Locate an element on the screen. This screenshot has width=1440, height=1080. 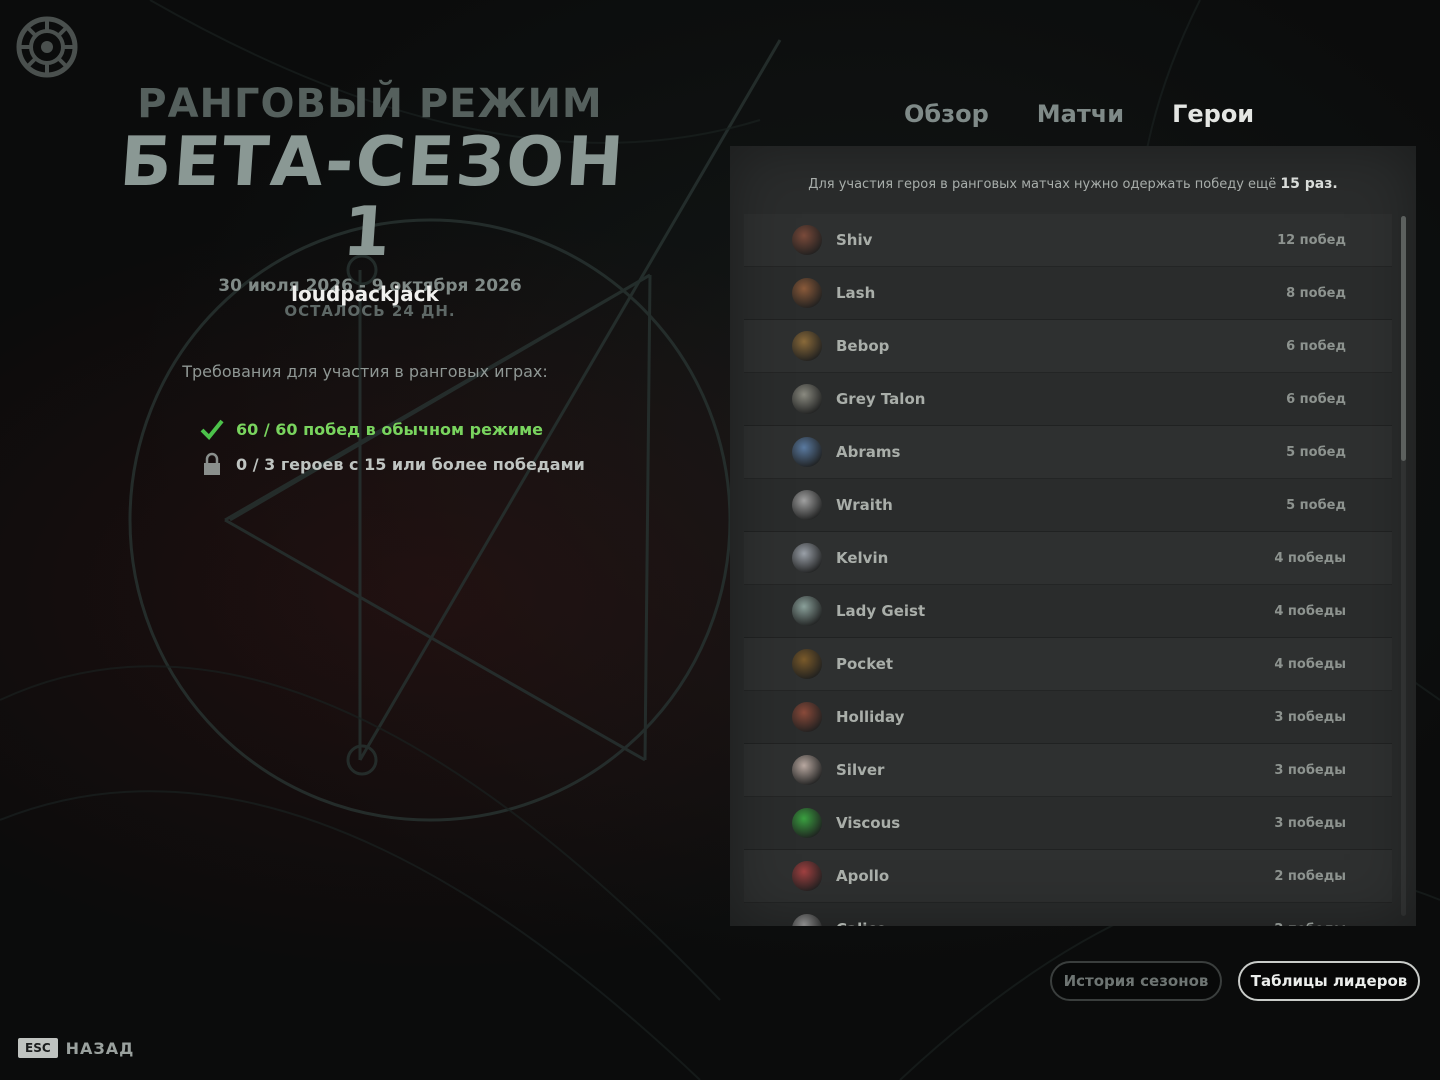
hero-name: Silver is located at coordinates (860, 770).